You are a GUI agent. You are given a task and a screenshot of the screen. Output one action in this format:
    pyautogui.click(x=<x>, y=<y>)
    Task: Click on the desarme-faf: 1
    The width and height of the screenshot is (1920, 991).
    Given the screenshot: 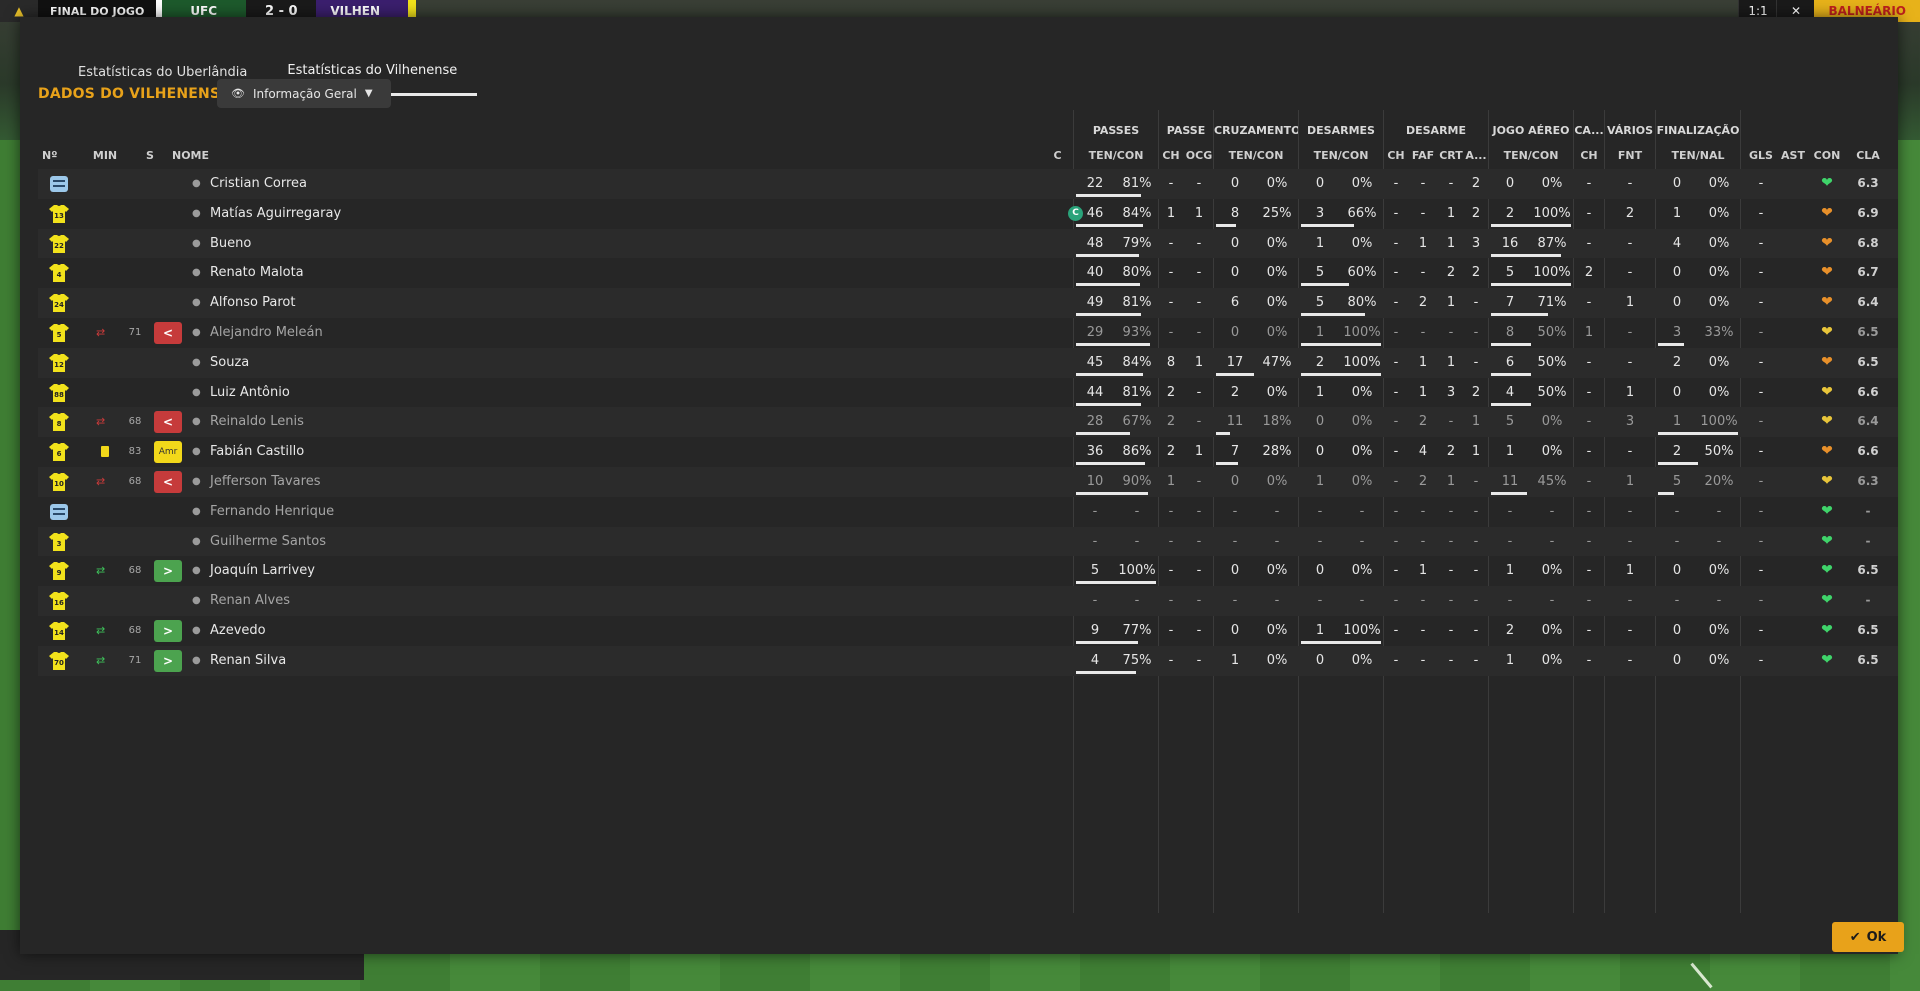 What is the action you would take?
    pyautogui.click(x=1423, y=362)
    